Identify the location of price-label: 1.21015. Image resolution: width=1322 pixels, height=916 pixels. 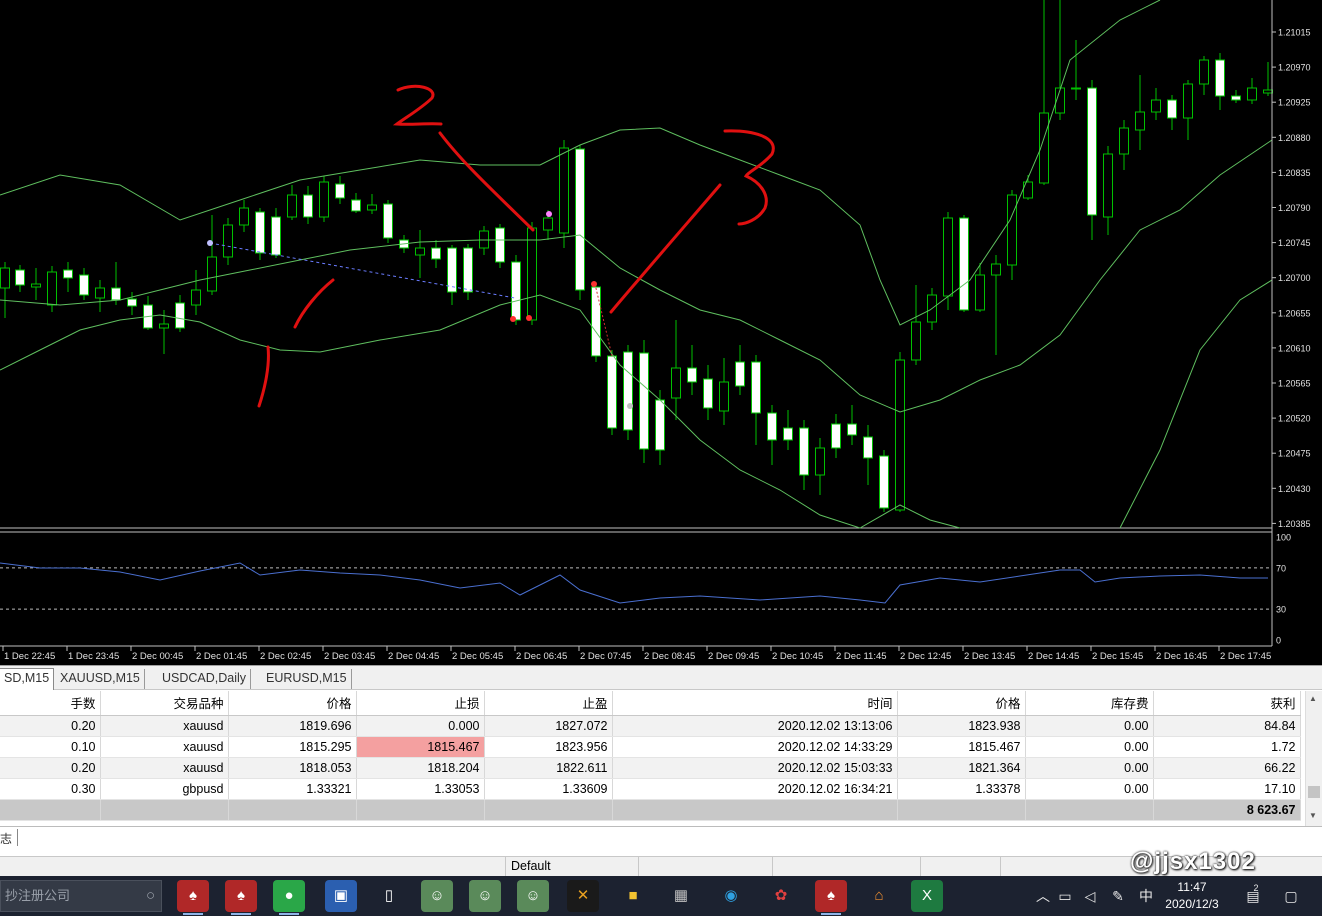
(1294, 33).